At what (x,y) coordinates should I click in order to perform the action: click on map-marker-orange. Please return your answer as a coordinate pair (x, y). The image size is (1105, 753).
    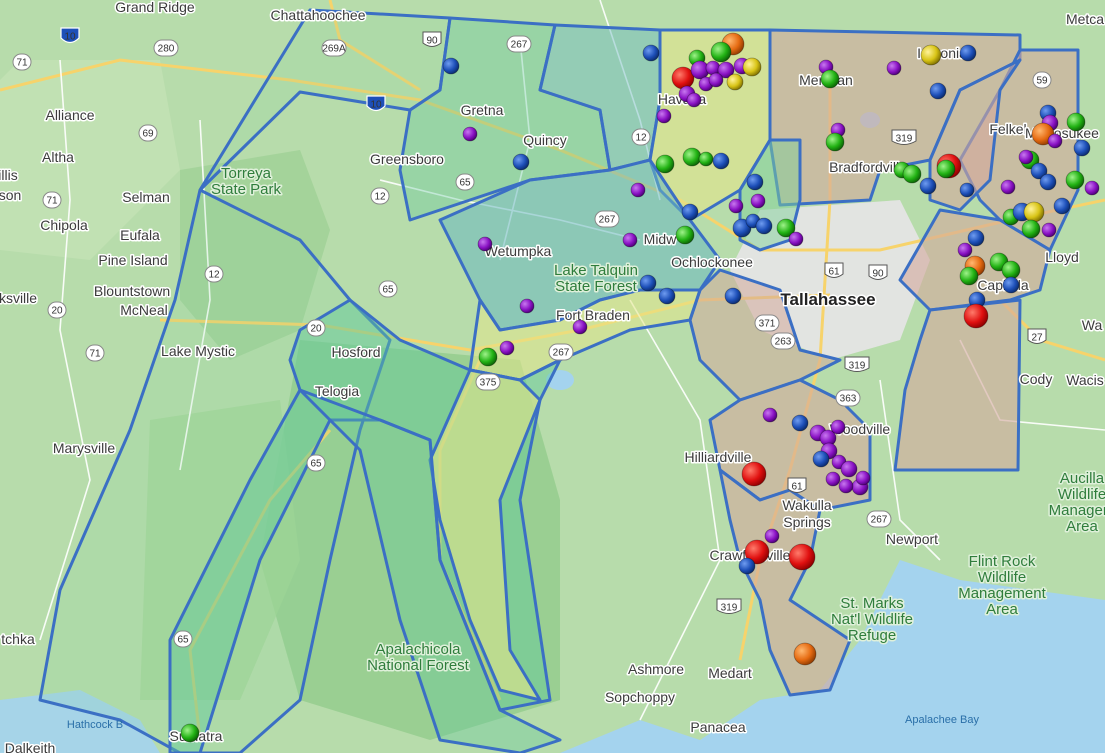
    Looking at the image, I should click on (805, 654).